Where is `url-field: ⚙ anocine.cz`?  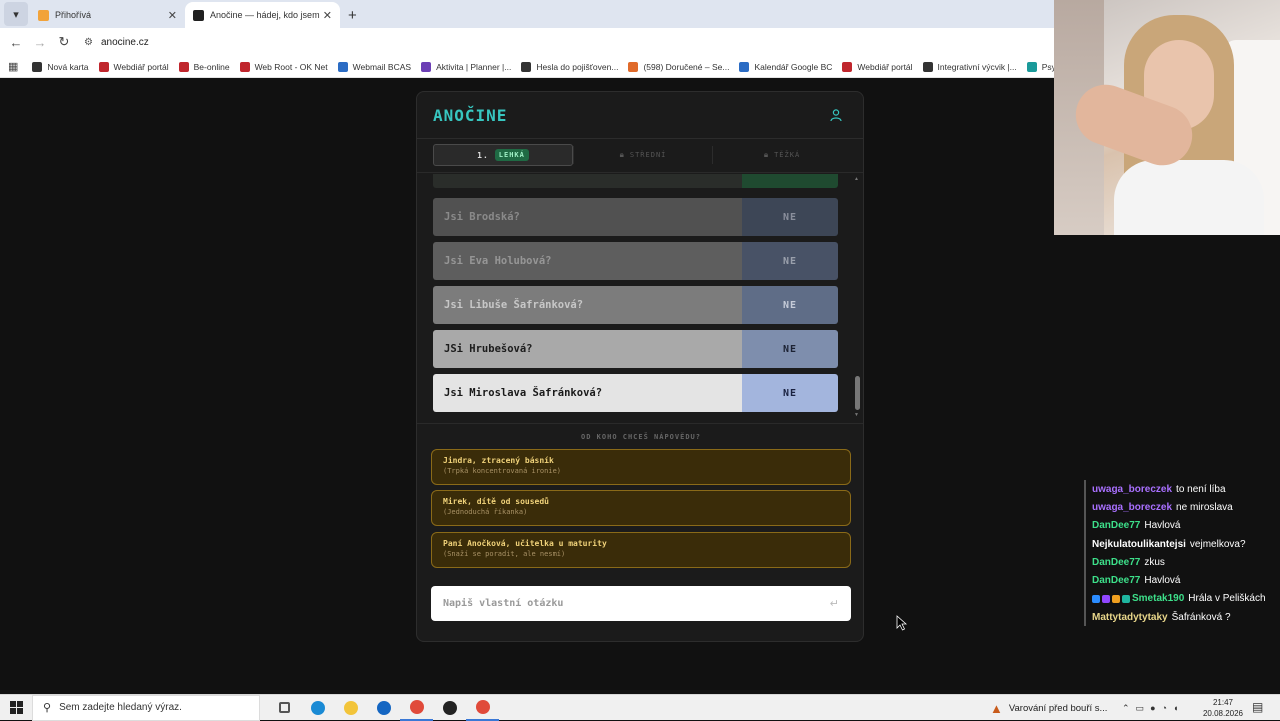
url-field: ⚙ anocine.cz is located at coordinates (116, 42).